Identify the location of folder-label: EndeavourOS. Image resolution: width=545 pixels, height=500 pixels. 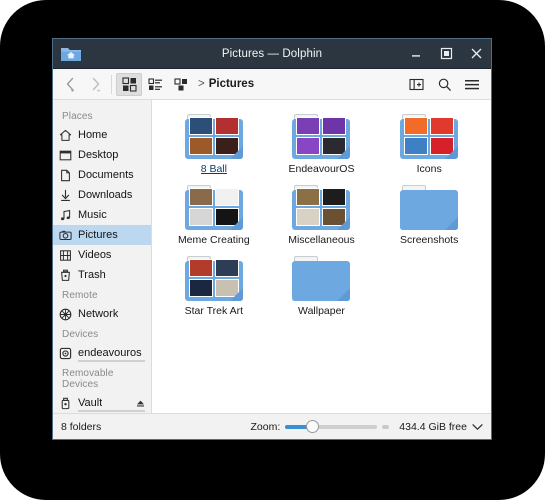
(322, 169).